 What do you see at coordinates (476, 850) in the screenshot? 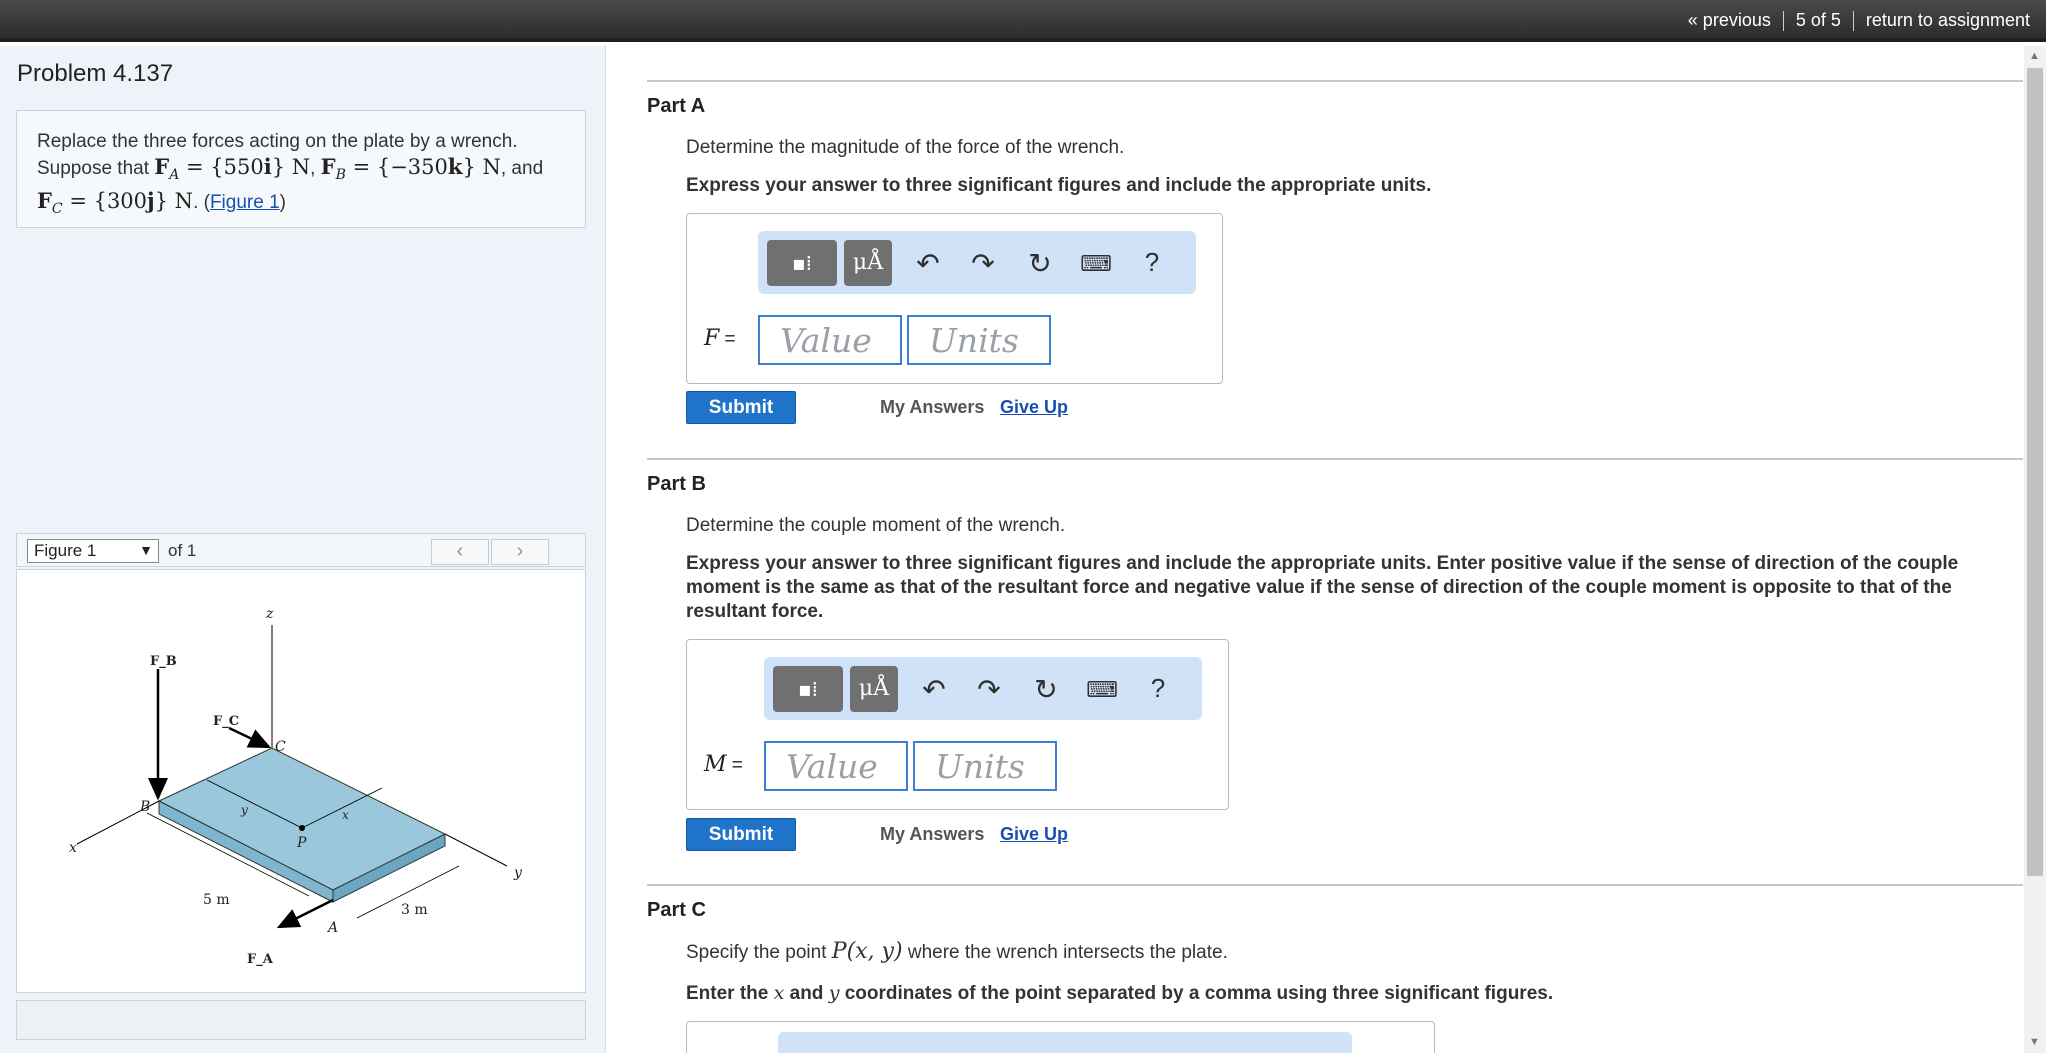
I see `y-axis` at bounding box center [476, 850].